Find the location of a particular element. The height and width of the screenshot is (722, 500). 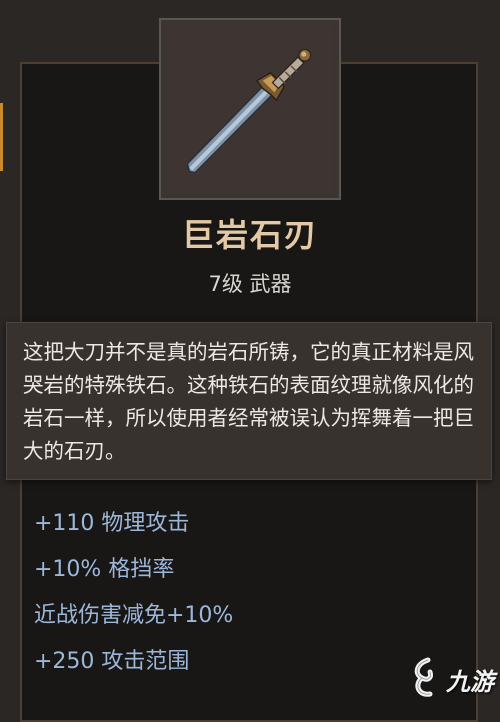

stat-line: +250 攻击范围 is located at coordinates (112, 661).